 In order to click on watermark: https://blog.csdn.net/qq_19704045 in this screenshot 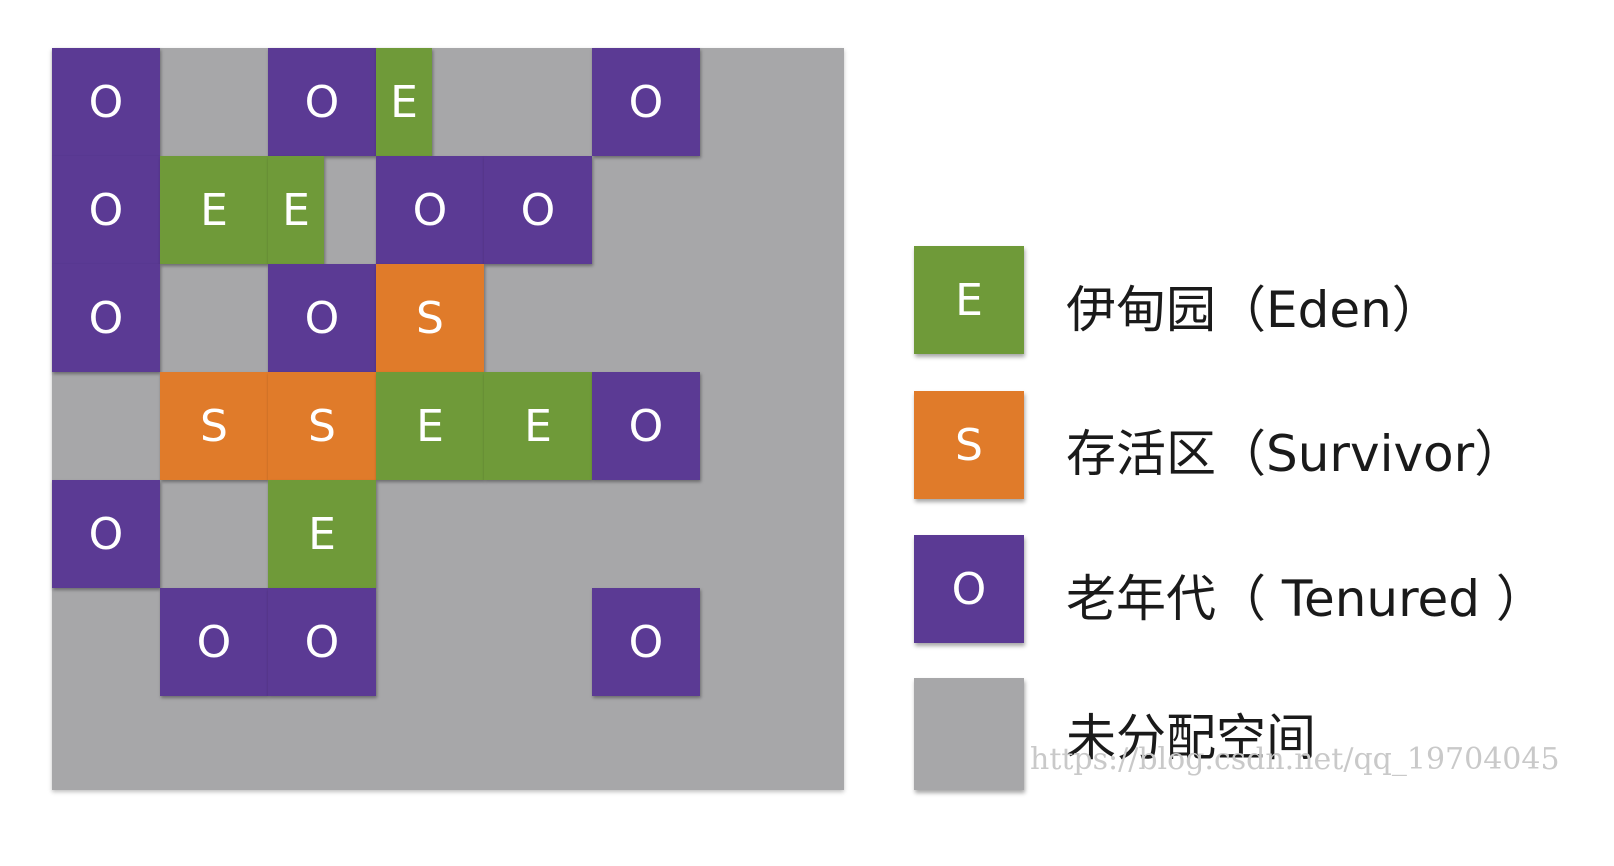, I will do `click(1295, 759)`.